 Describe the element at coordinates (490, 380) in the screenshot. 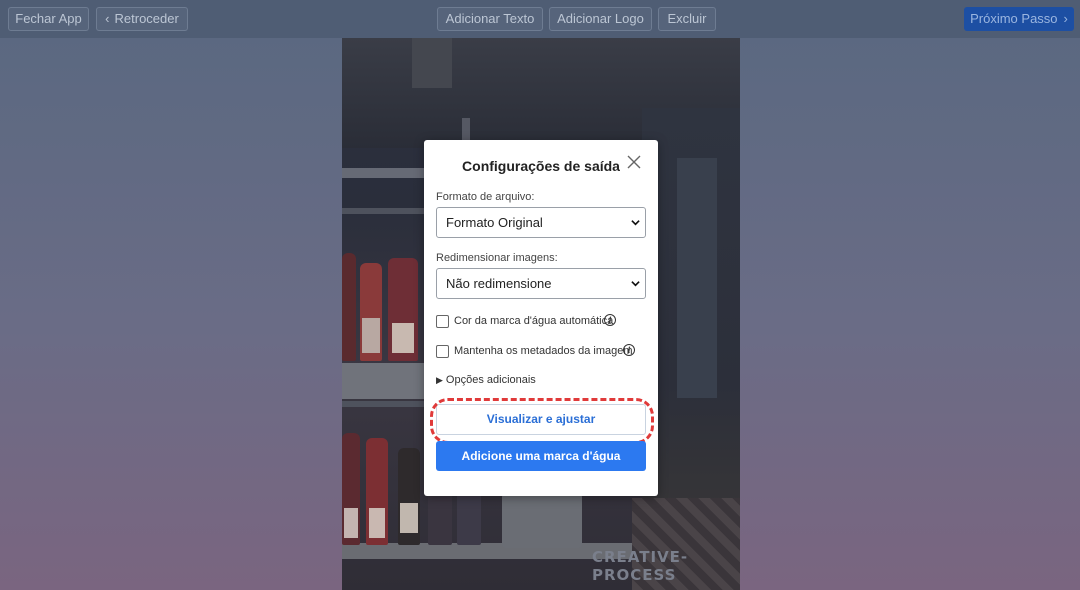

I see `more-options-label: Opções adicionais` at that location.